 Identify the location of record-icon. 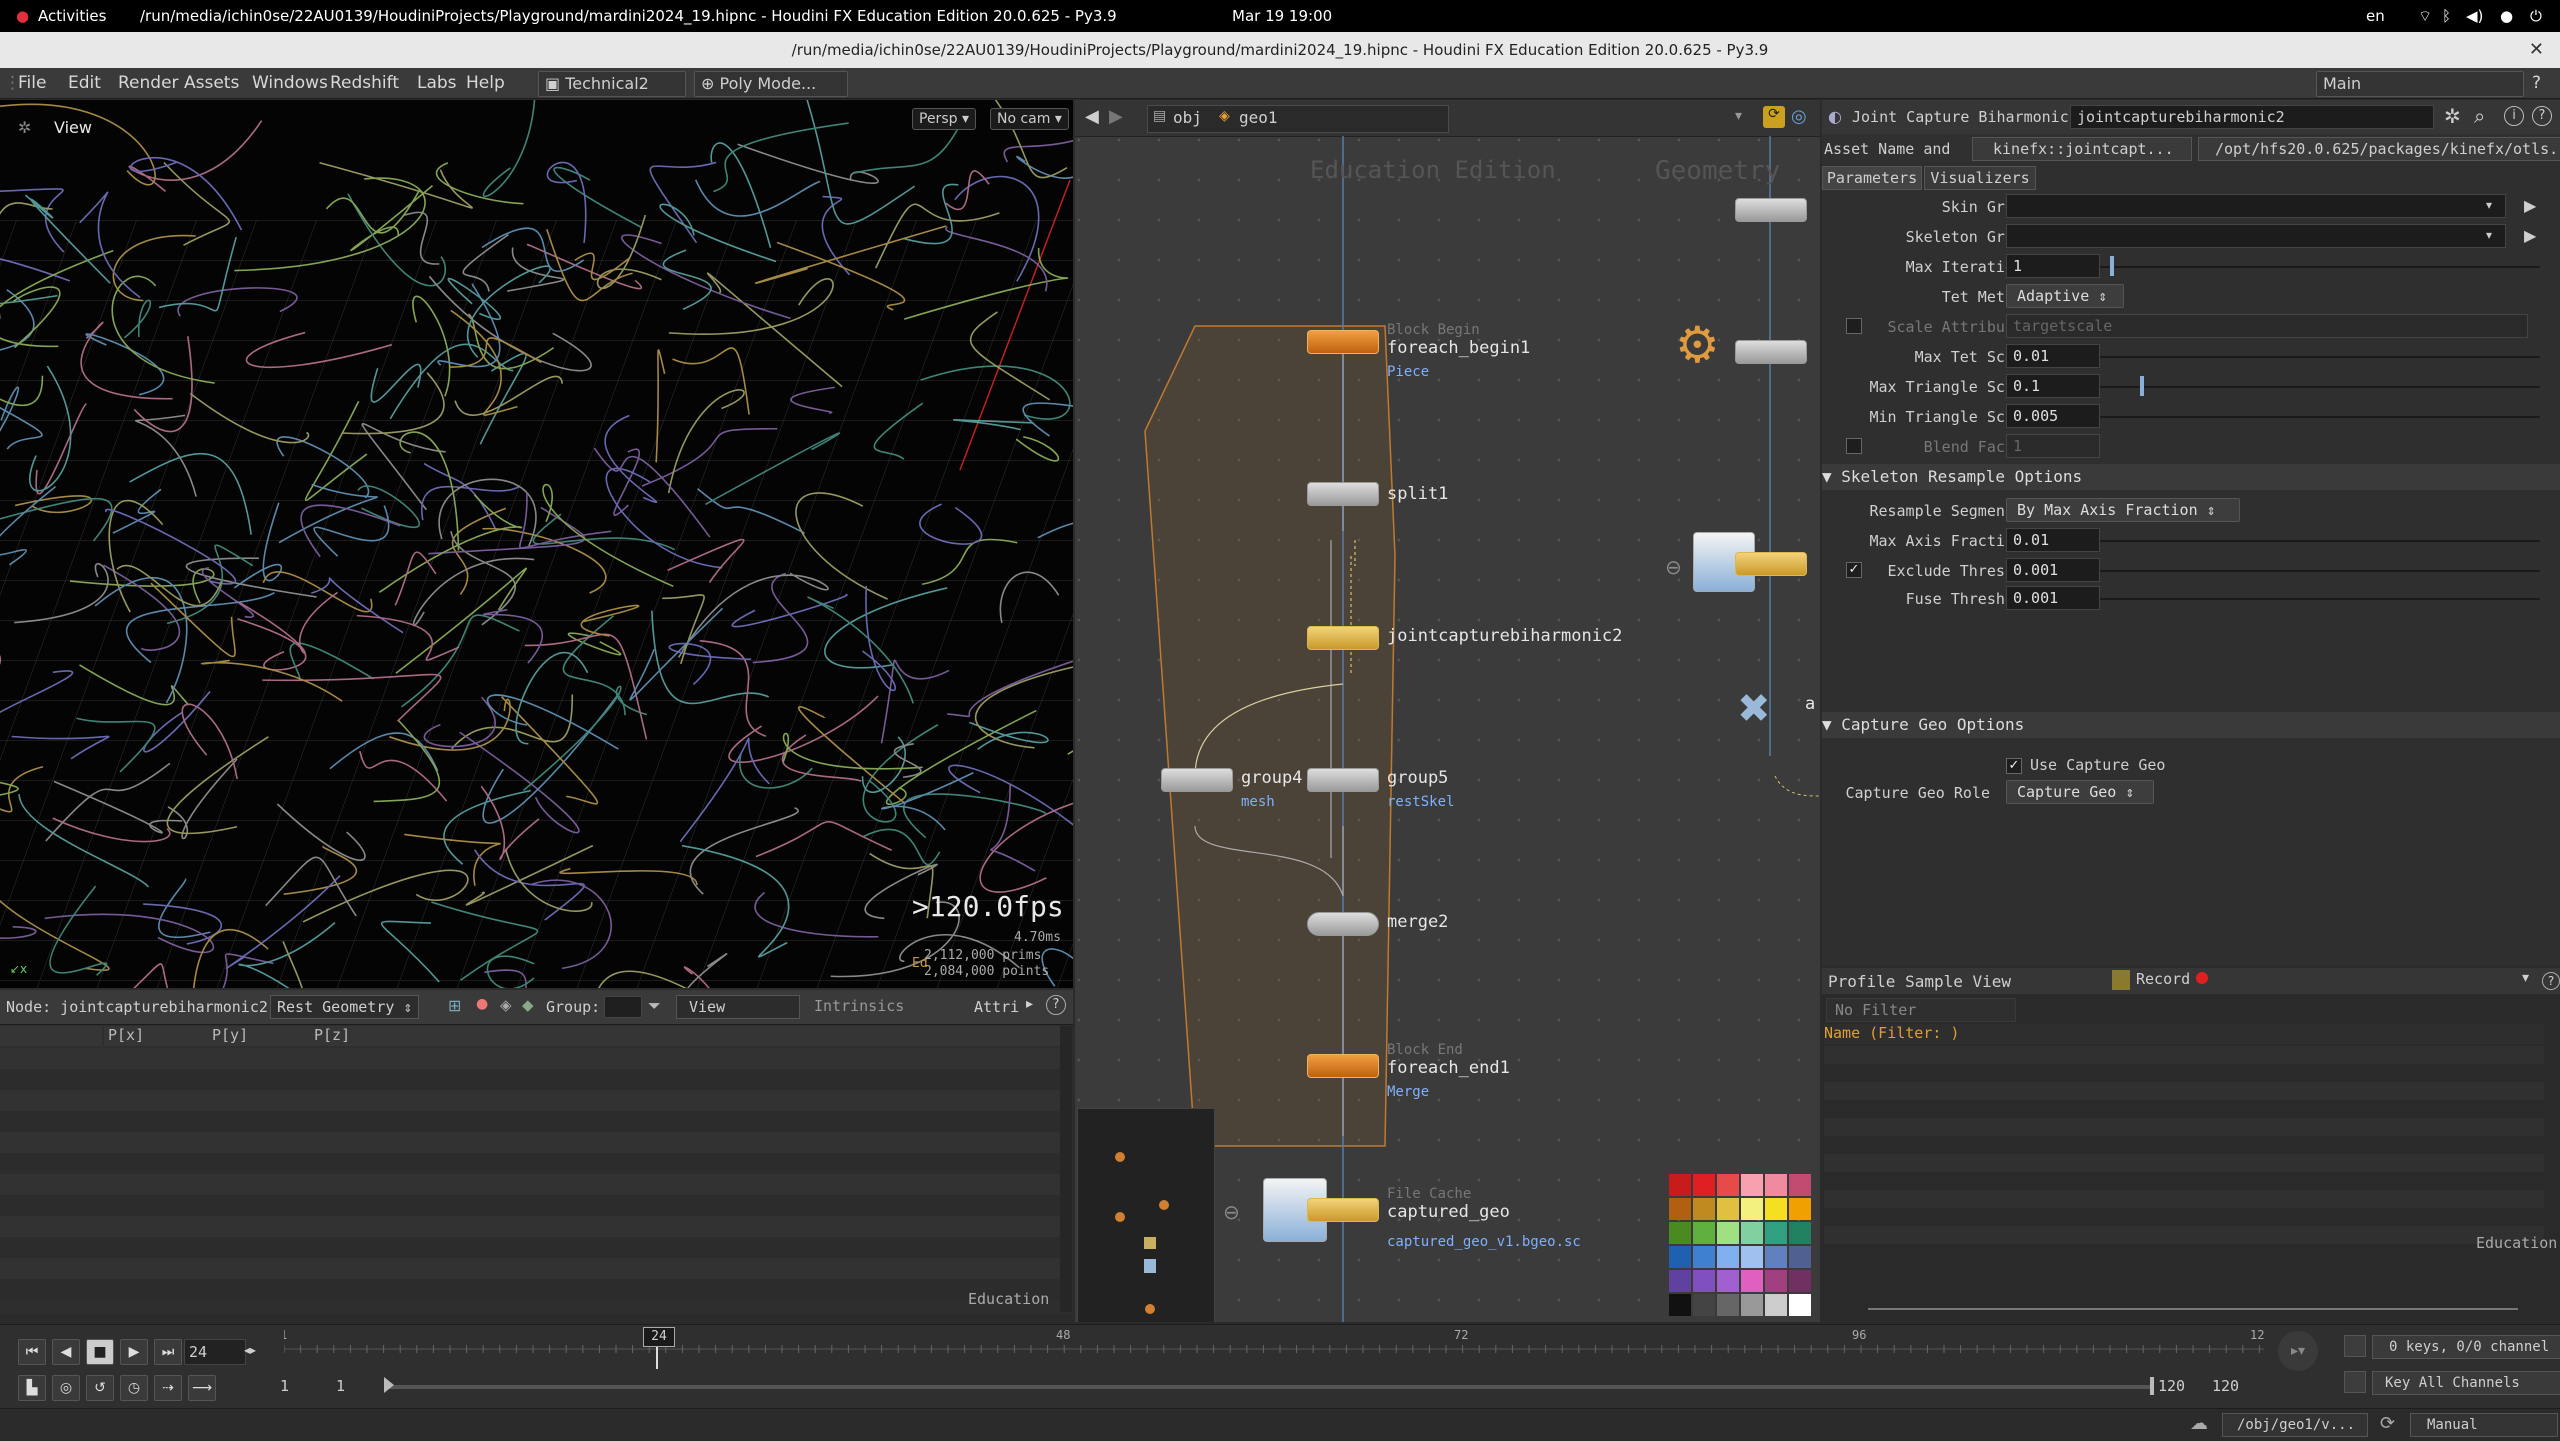
(2121, 980).